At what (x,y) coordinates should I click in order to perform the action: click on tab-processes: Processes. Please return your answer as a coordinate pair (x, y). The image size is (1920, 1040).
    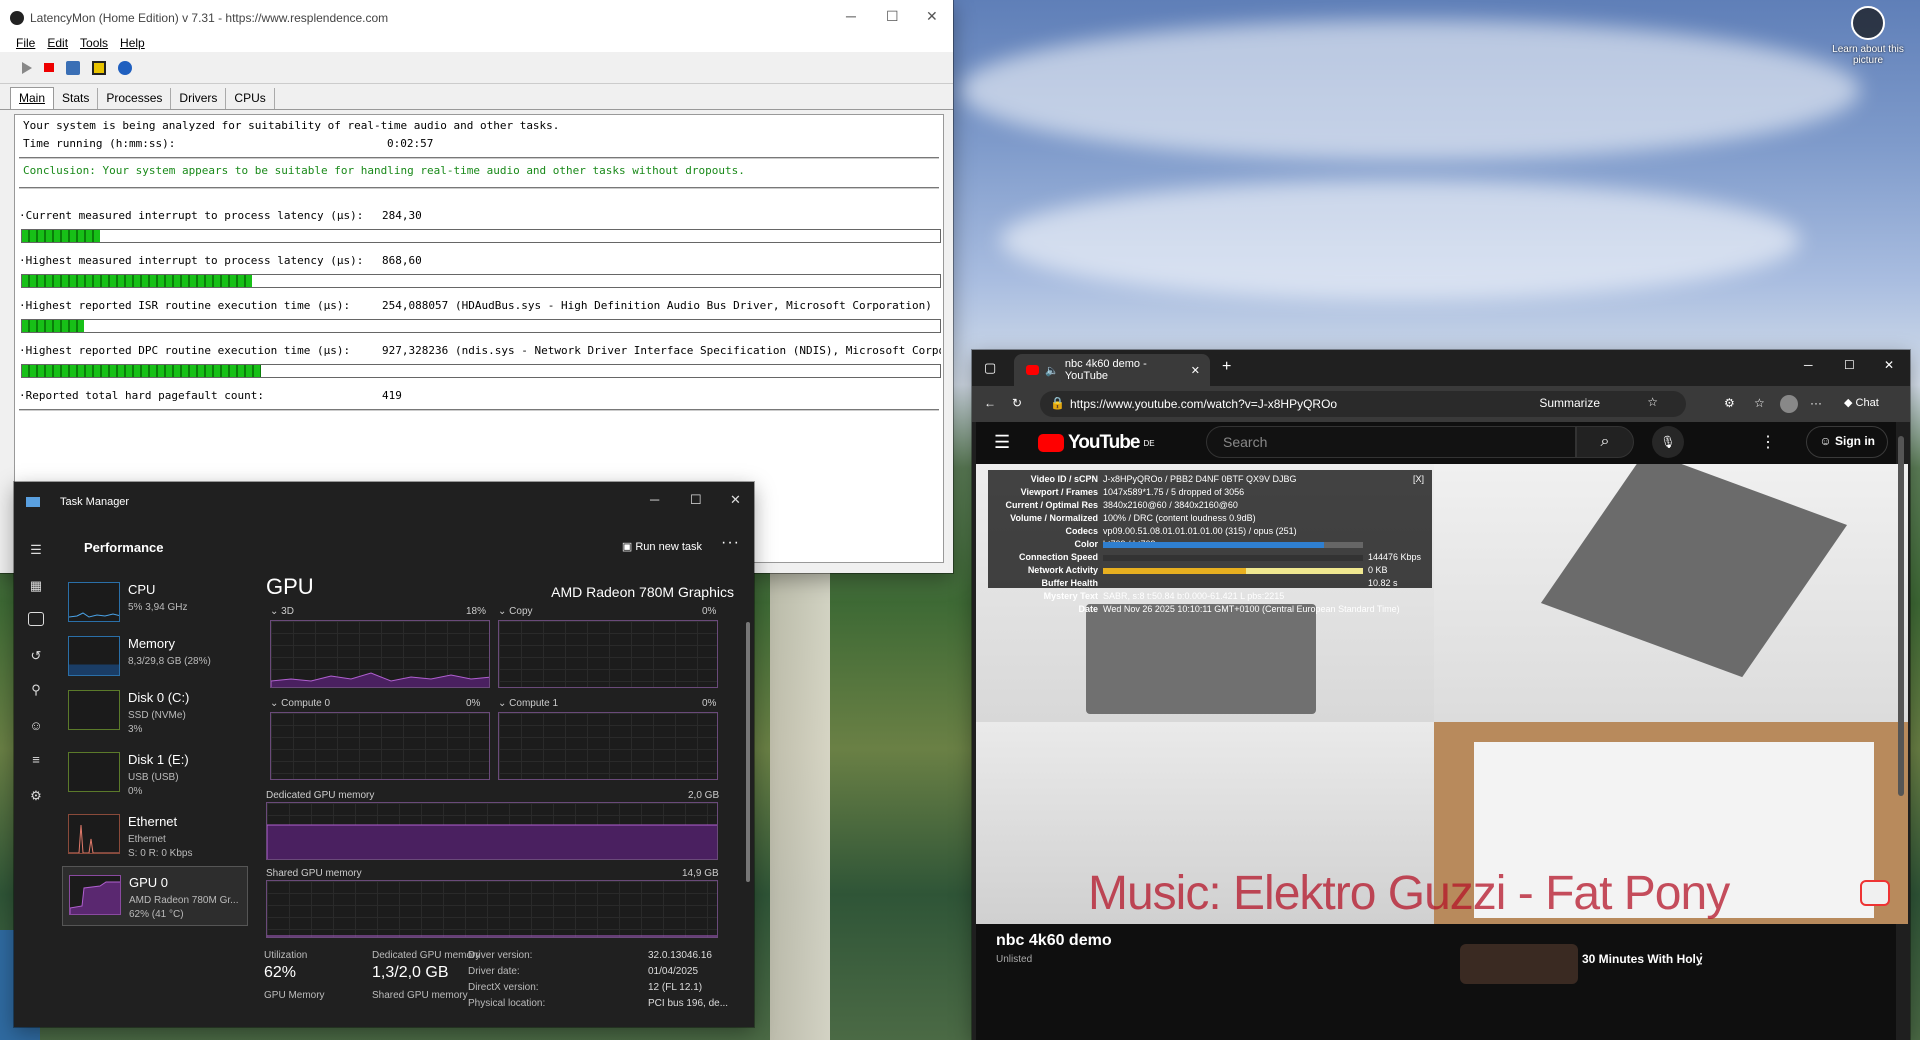
    Looking at the image, I should click on (135, 98).